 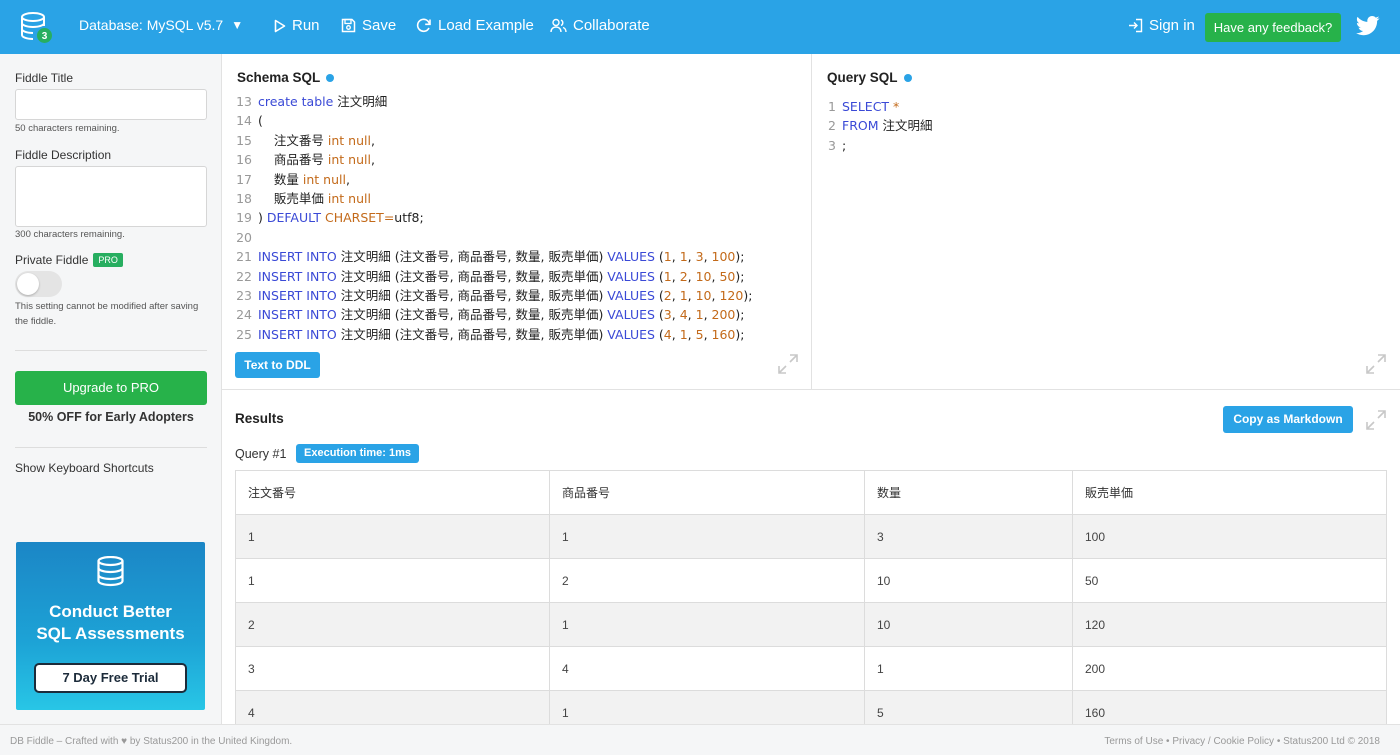 What do you see at coordinates (358, 218) in the screenshot?
I see `code-token: CHARSET=` at bounding box center [358, 218].